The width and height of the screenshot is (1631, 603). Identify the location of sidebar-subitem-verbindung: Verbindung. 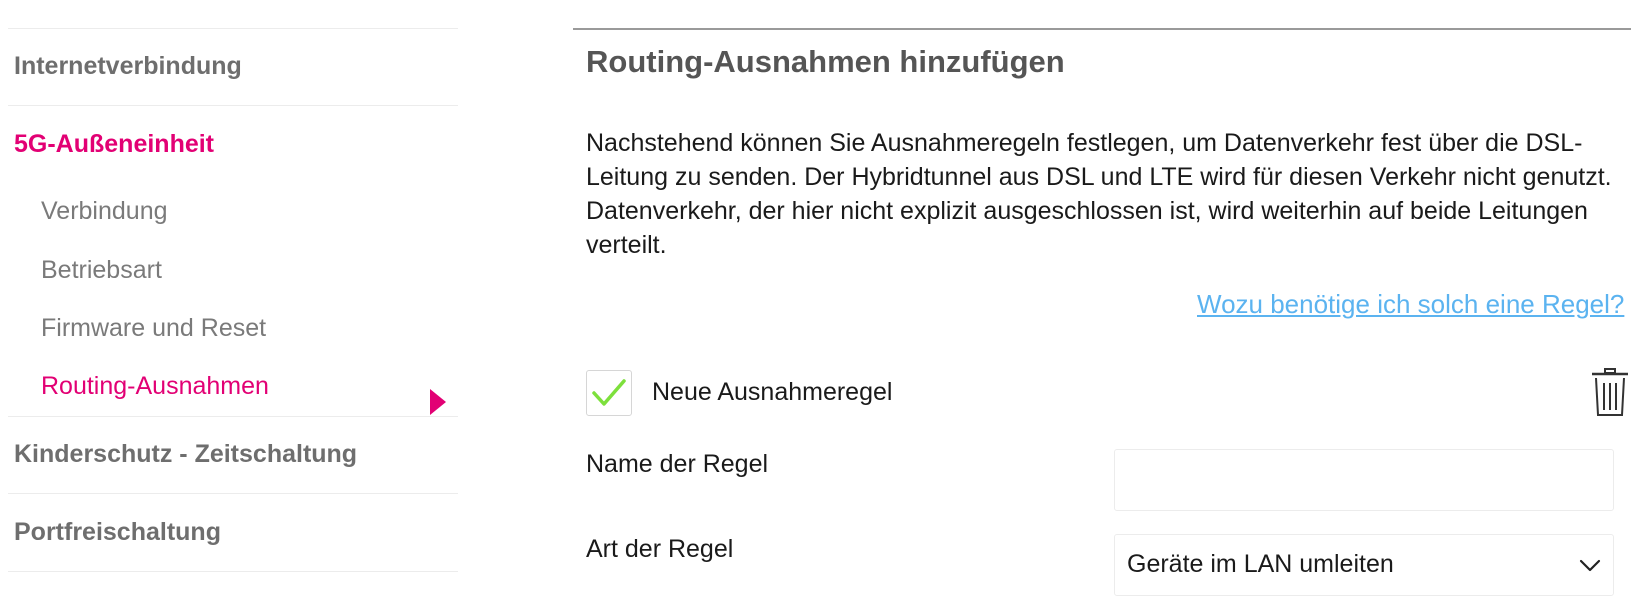
(104, 211).